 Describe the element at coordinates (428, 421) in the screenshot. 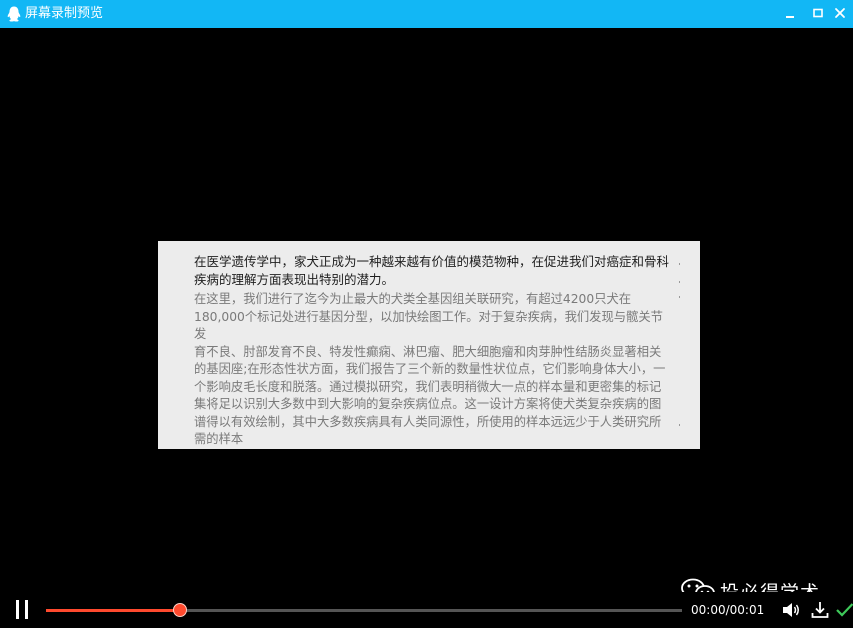

I see `paragraph-line: 谱得以有效绘制，其中大多数疾病具有人类同源性，所使用的样本远远少于人类研究所` at that location.